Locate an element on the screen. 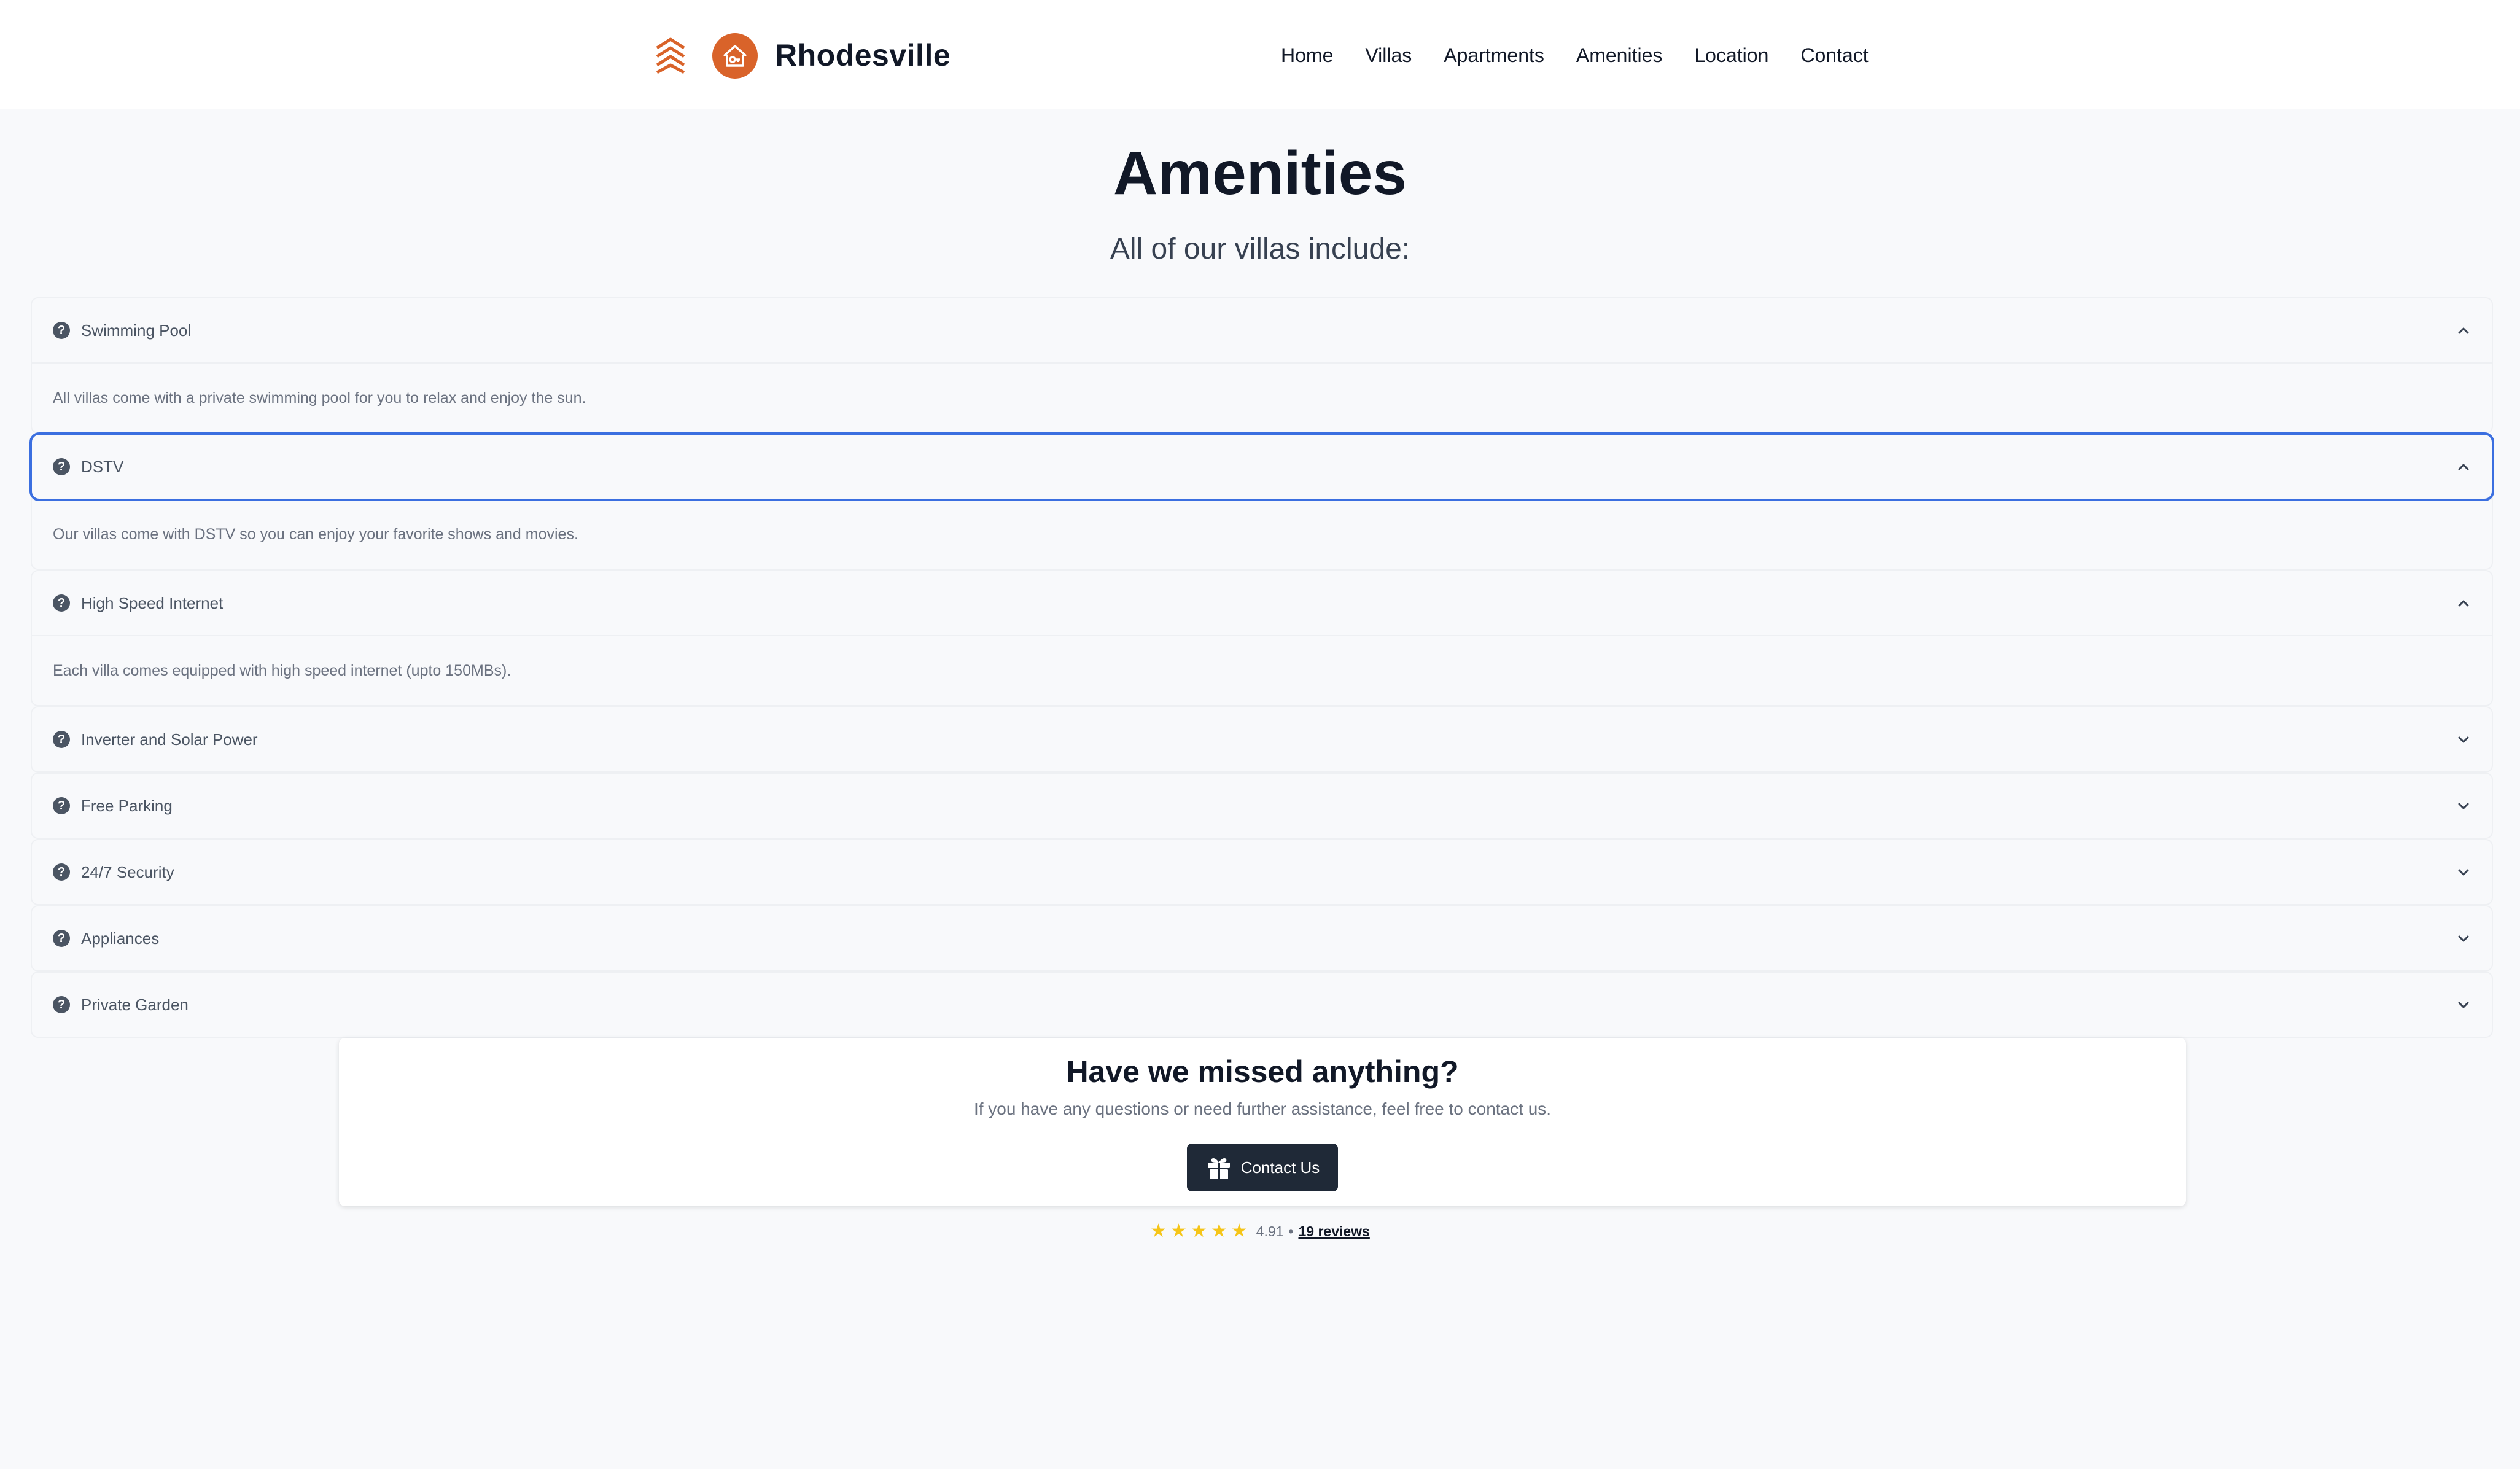 Image resolution: width=2520 pixels, height=1469 pixels. rating-summary: ★ ★ ★ ★ ★ 4.91 • 19 reviews is located at coordinates (1260, 1231).